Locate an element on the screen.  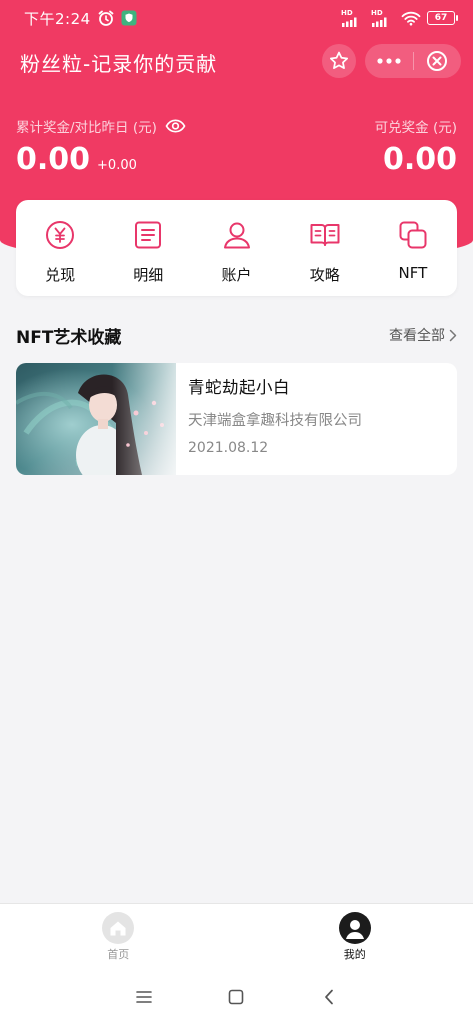
signal-icon: HD is located at coordinates (350, 17).